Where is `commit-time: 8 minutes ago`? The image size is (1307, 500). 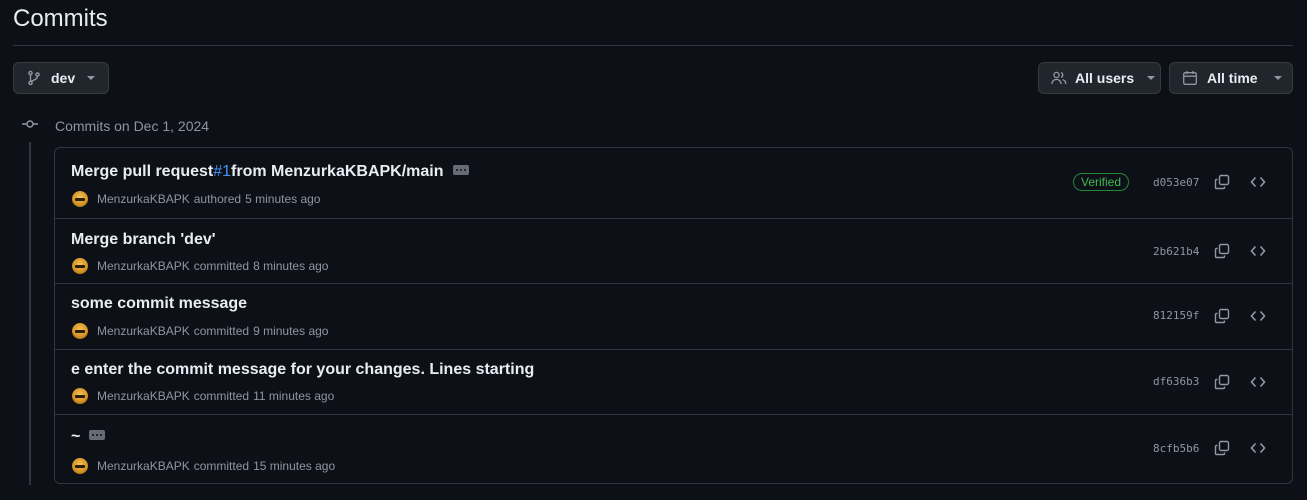 commit-time: 8 minutes ago is located at coordinates (291, 266).